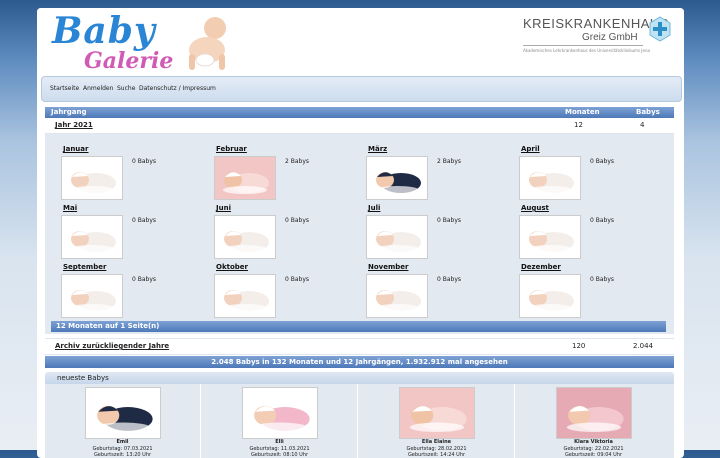  Describe the element at coordinates (593, 442) in the screenshot. I see `baby-name: Klara Viktoria` at that location.